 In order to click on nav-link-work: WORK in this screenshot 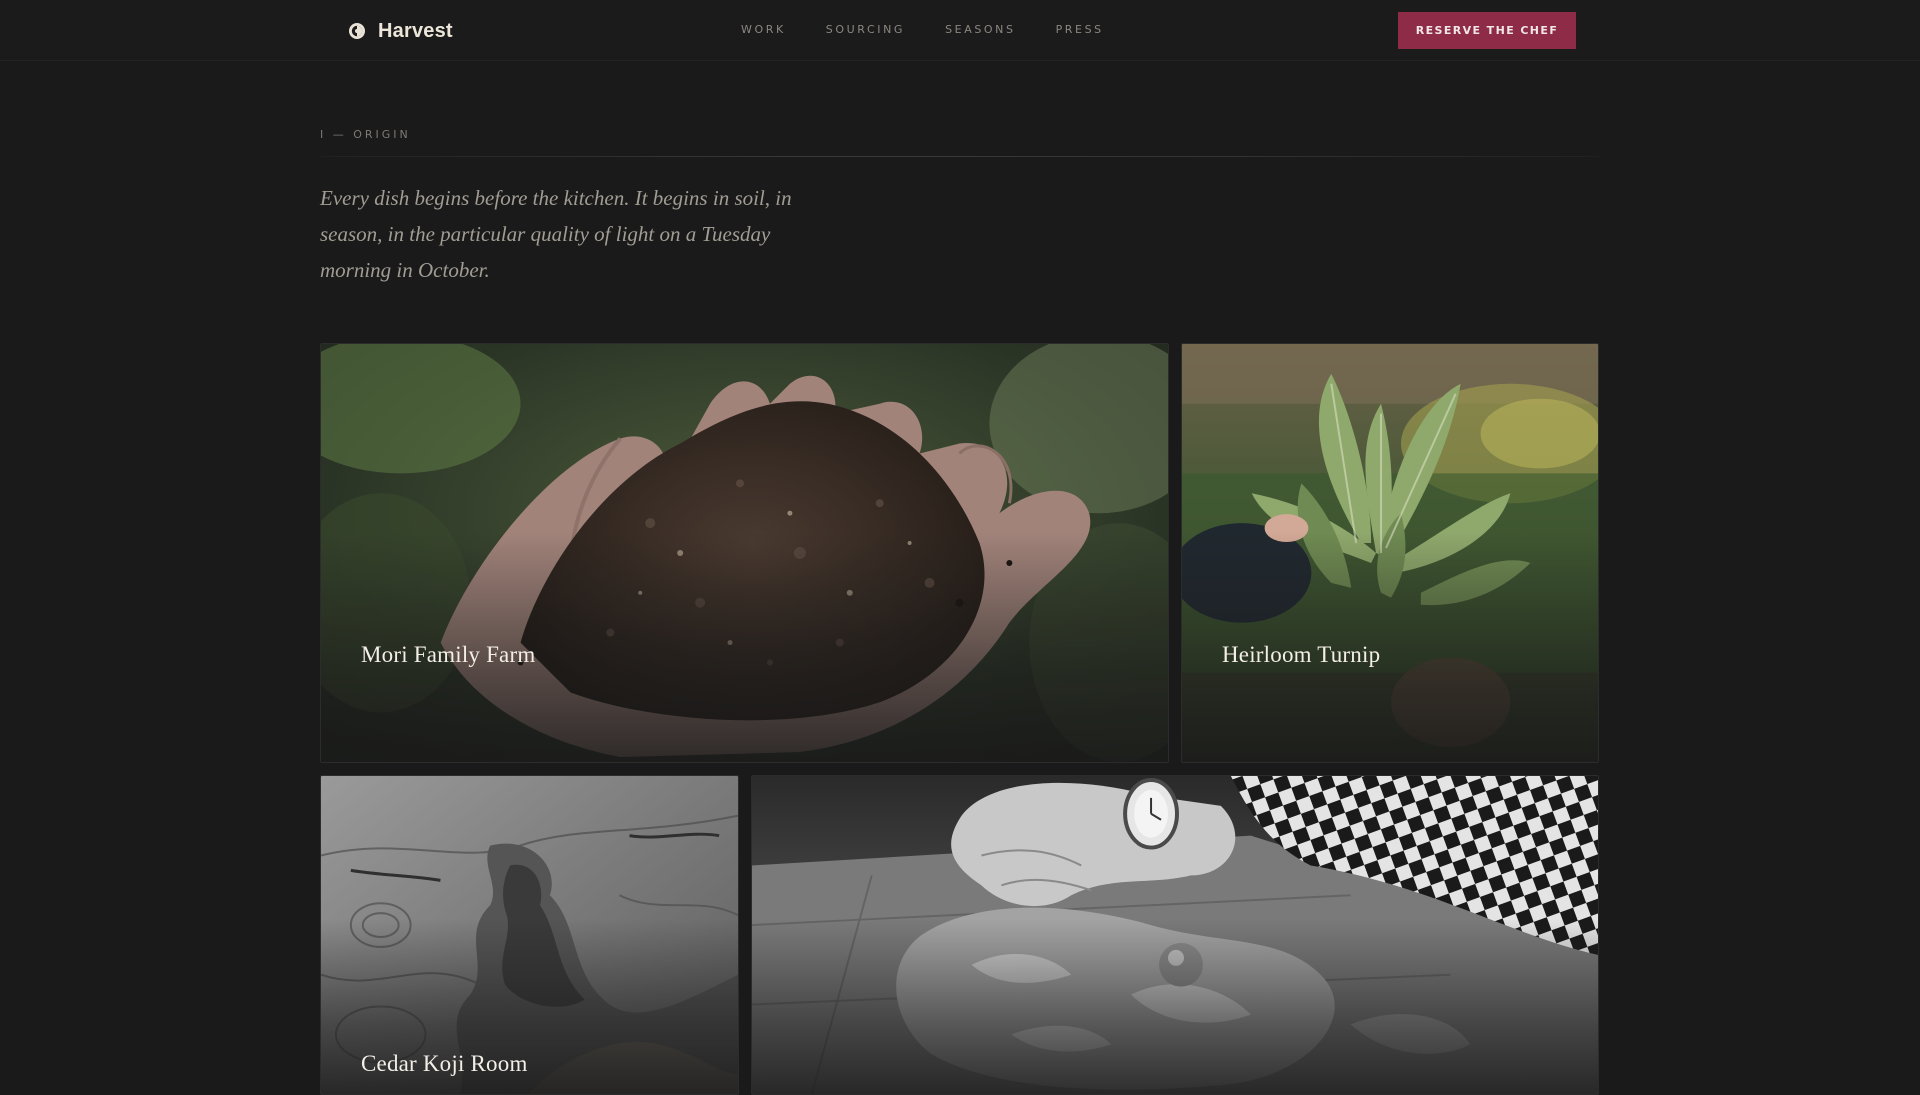, I will do `click(763, 30)`.